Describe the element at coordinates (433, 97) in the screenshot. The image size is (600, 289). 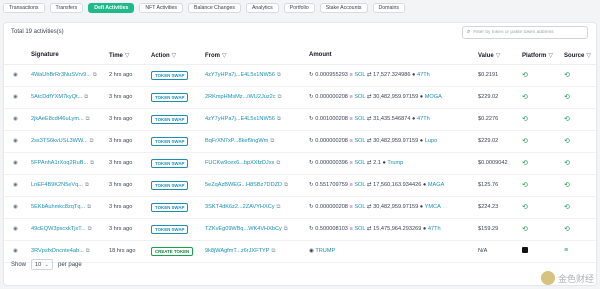
I see `amount-token-out: MOGA` at that location.